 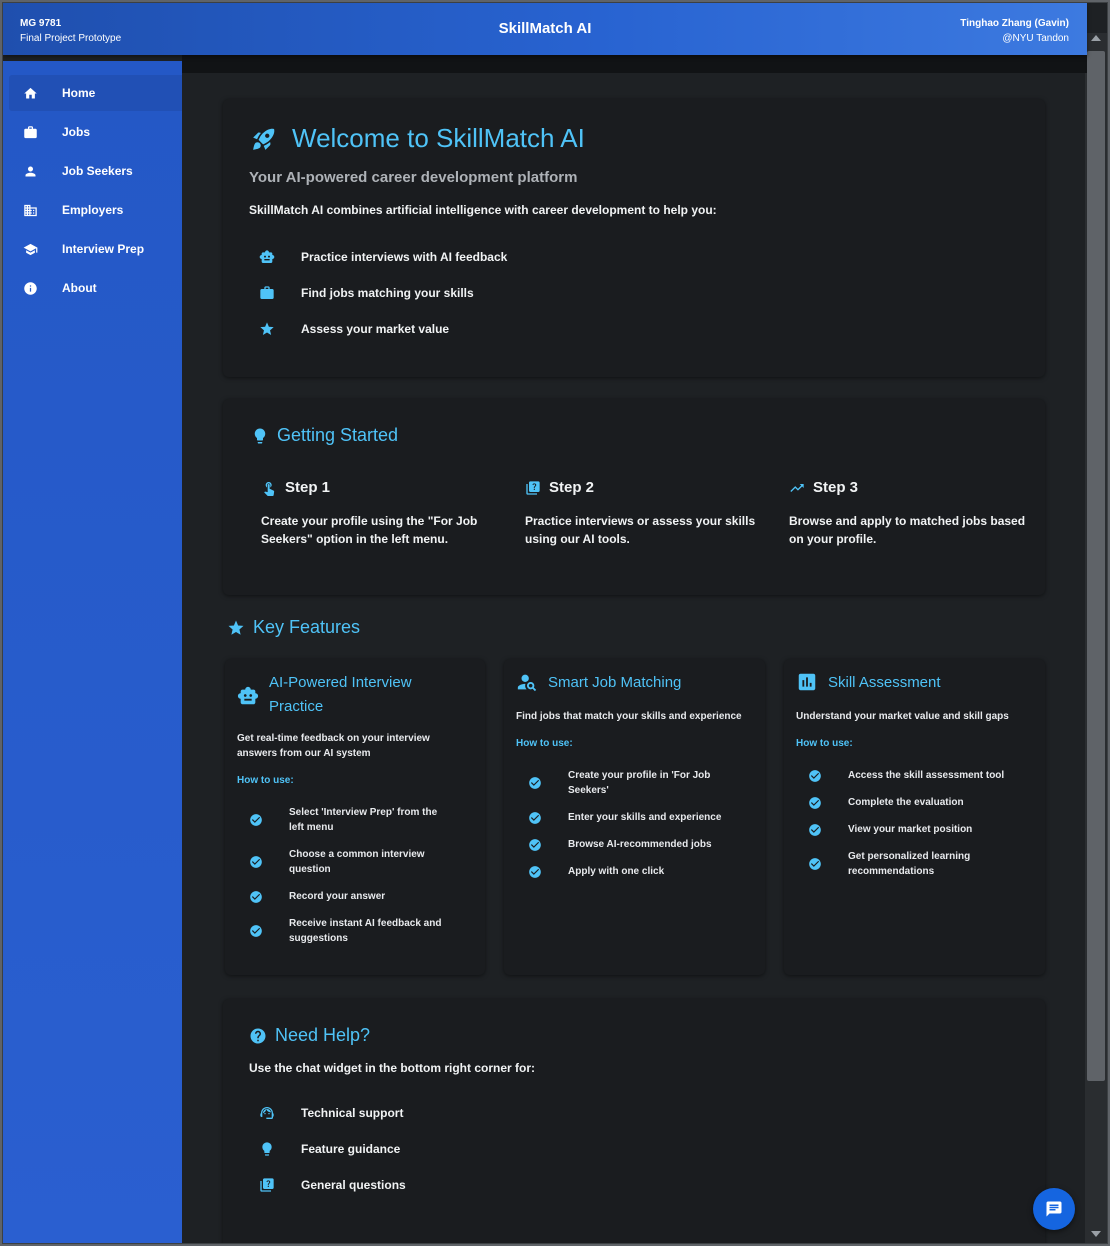 I want to click on sidebar-item-label: Home, so click(x=79, y=93).